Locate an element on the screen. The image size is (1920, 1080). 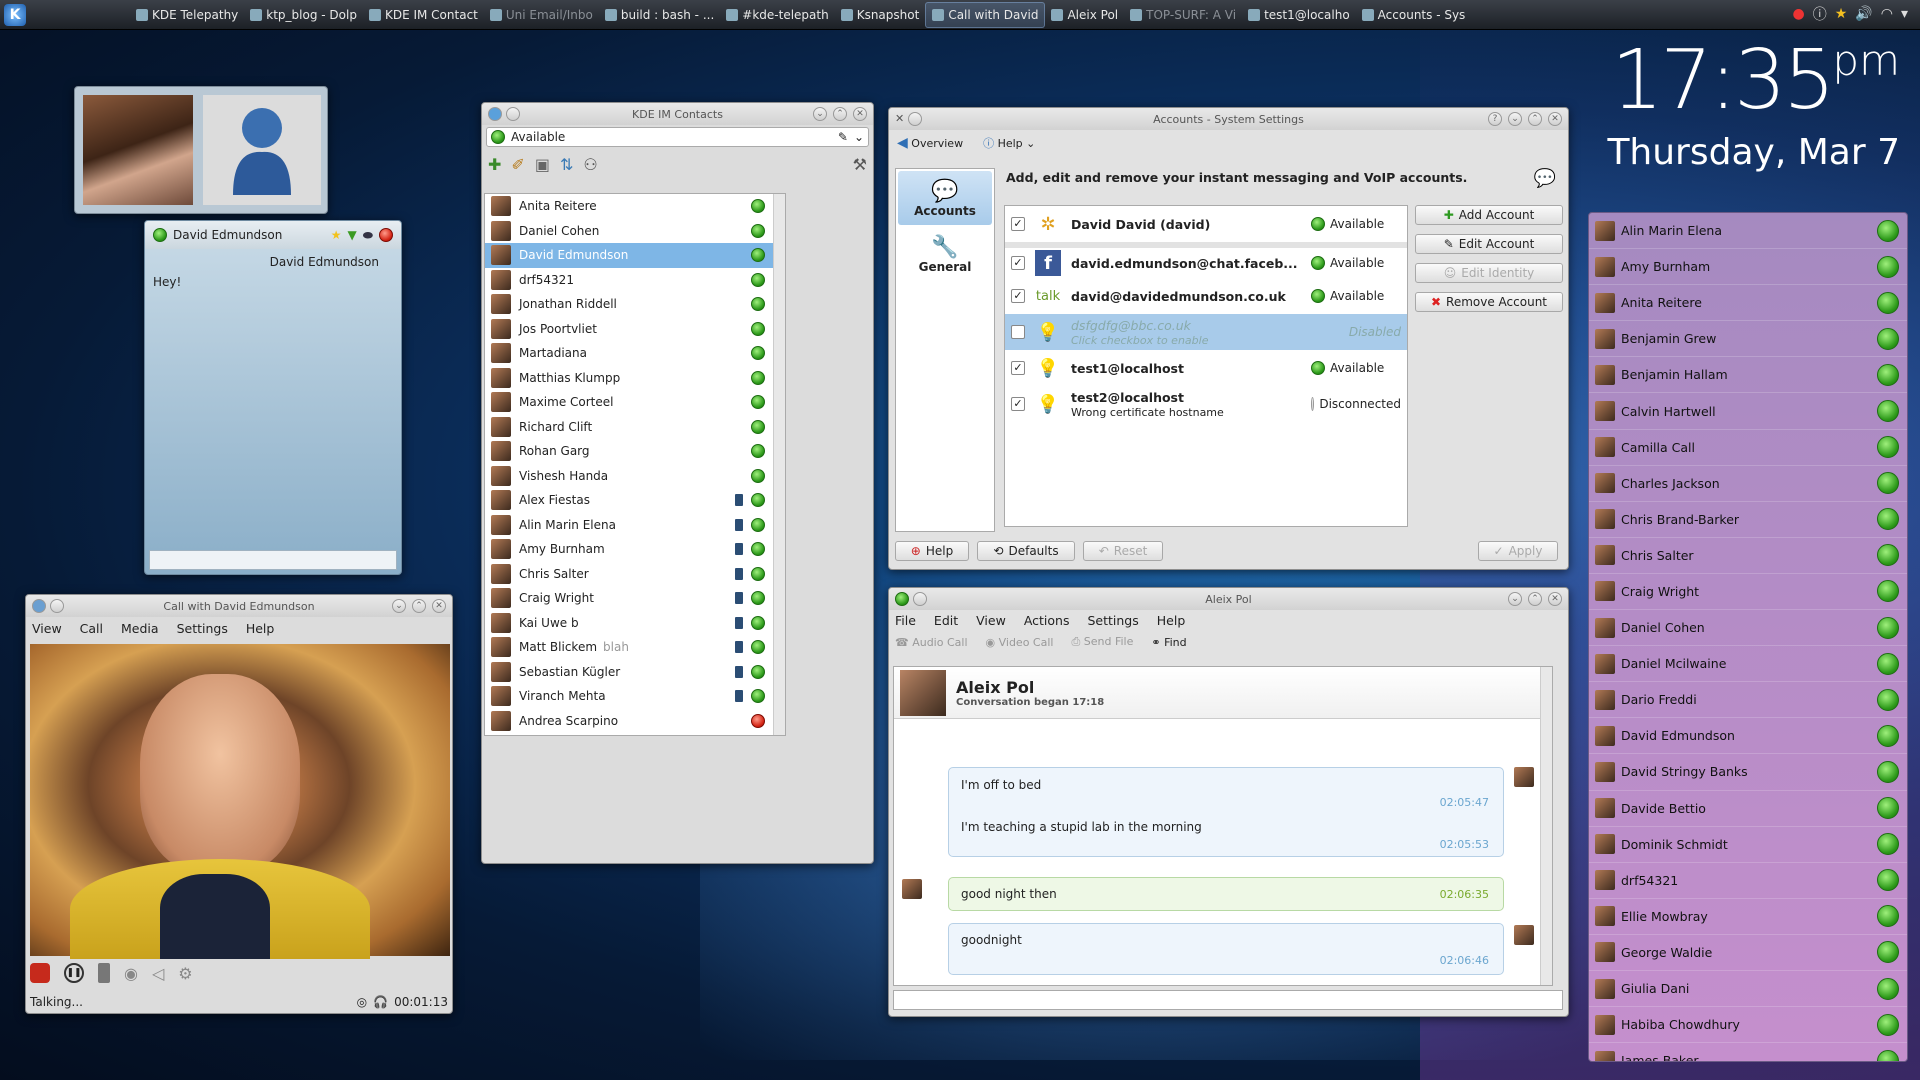
chat-scrollbar is located at coordinates (1546, 826).